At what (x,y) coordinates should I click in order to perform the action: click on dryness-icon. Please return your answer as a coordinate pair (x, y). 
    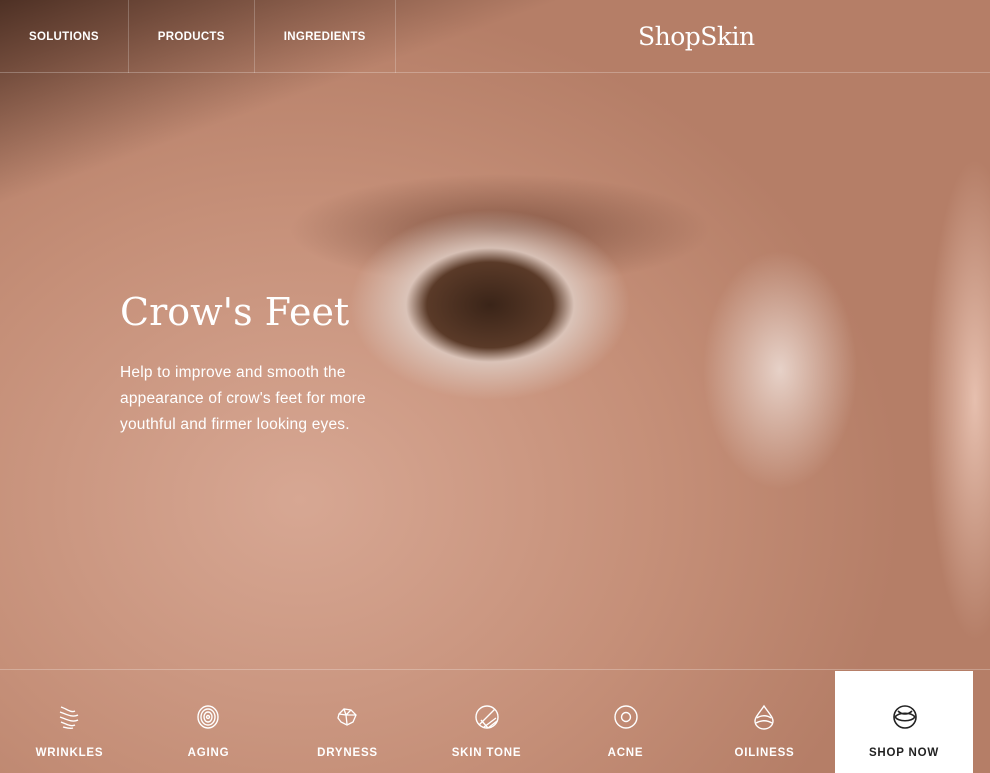
    Looking at the image, I should click on (347, 717).